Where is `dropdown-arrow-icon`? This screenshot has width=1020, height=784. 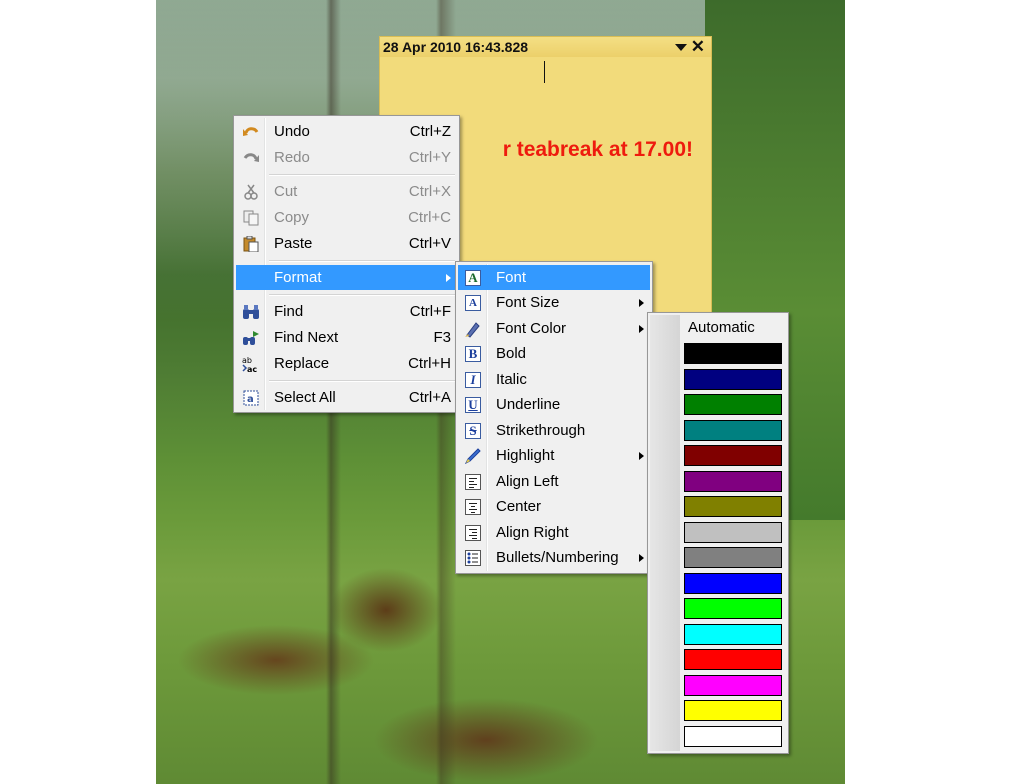
dropdown-arrow-icon is located at coordinates (680, 47).